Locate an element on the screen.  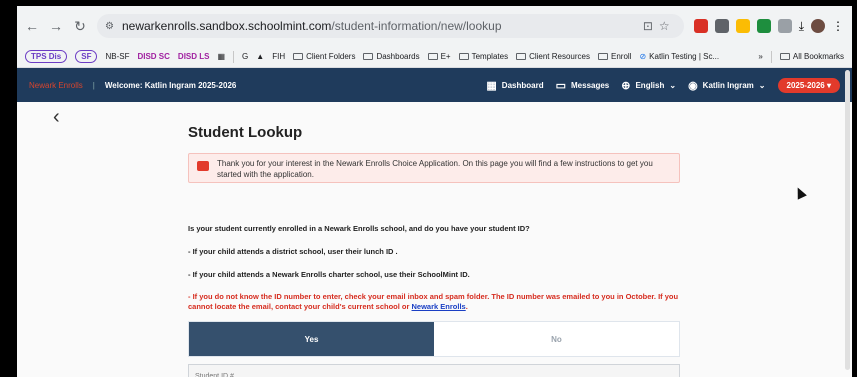
year-selector: 2025-2026 ▾ is located at coordinates (808, 85).